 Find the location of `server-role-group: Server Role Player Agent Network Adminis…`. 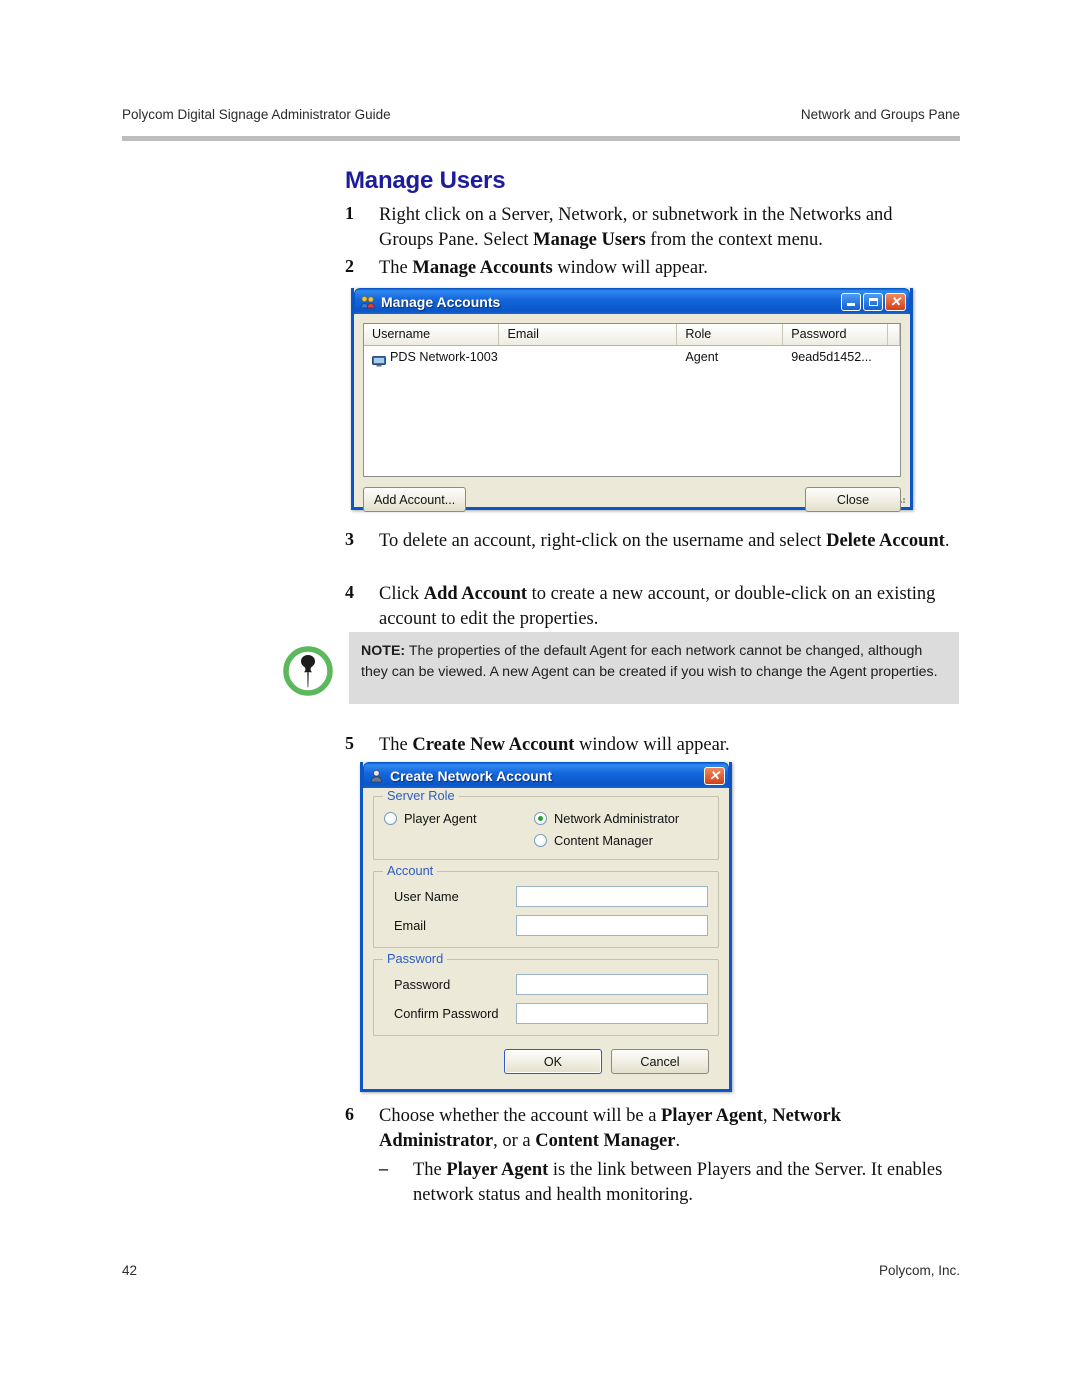

server-role-group: Server Role Player Agent Network Adminis… is located at coordinates (546, 824).